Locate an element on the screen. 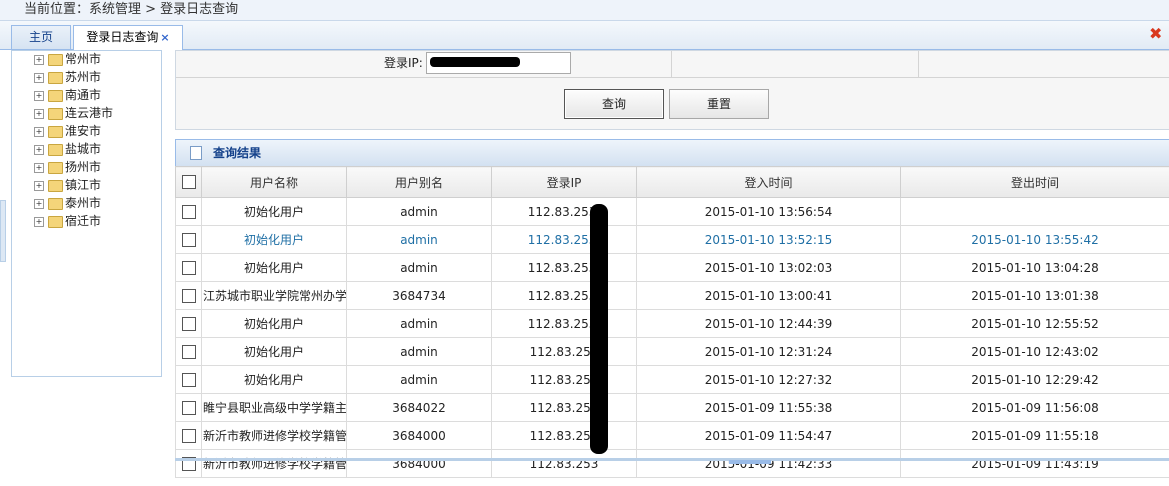 The height and width of the screenshot is (486, 1169). tree-node: + 连云港市 is located at coordinates (73, 113).